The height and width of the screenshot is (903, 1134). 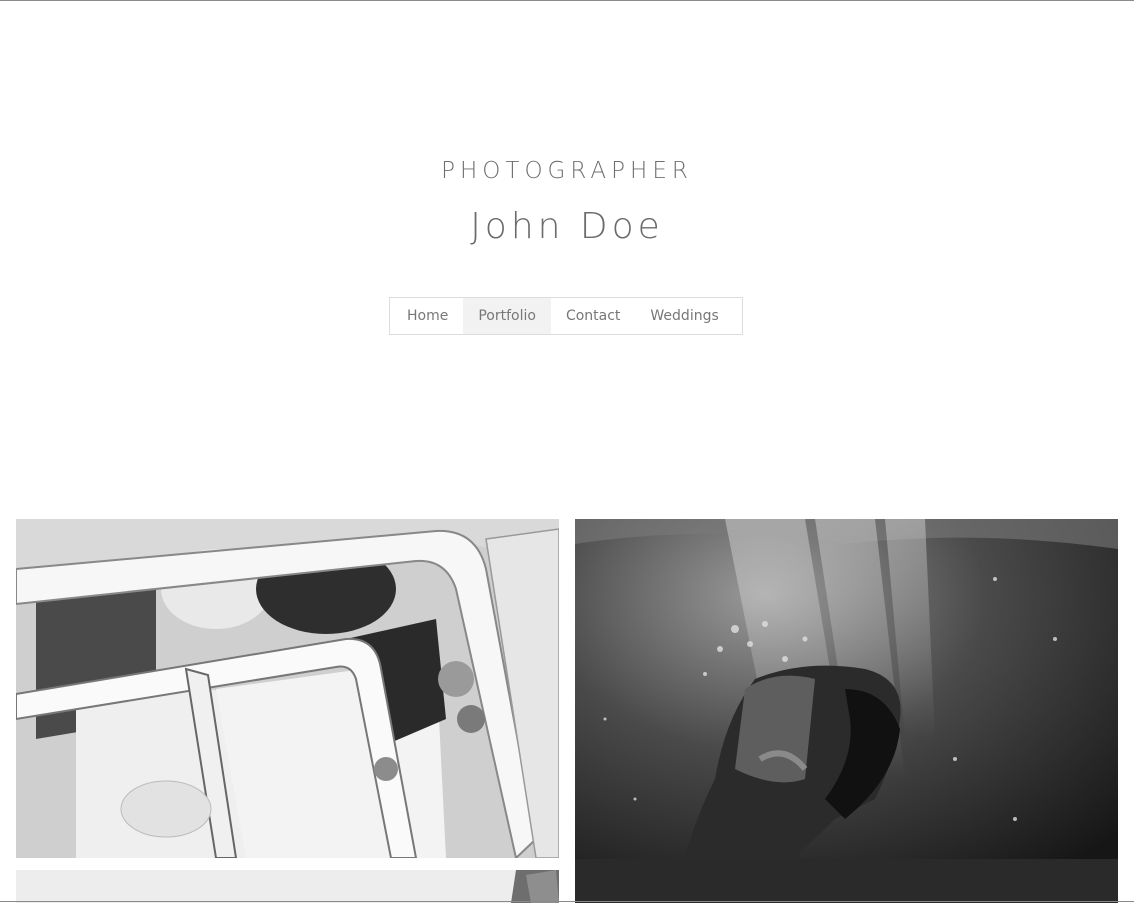 I want to click on main-navigation: Home Portfolio Contact Weddings, so click(x=566, y=316).